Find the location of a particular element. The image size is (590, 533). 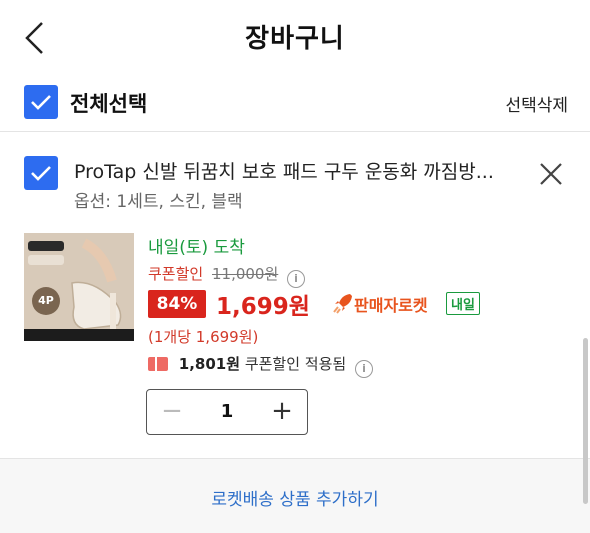

sale-price: 1,699원 is located at coordinates (263, 307).